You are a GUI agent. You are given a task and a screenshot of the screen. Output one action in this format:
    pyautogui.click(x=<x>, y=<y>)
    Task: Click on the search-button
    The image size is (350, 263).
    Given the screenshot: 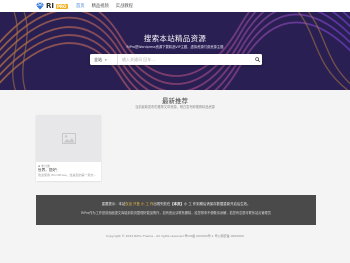 What is the action you would take?
    pyautogui.click(x=257, y=59)
    